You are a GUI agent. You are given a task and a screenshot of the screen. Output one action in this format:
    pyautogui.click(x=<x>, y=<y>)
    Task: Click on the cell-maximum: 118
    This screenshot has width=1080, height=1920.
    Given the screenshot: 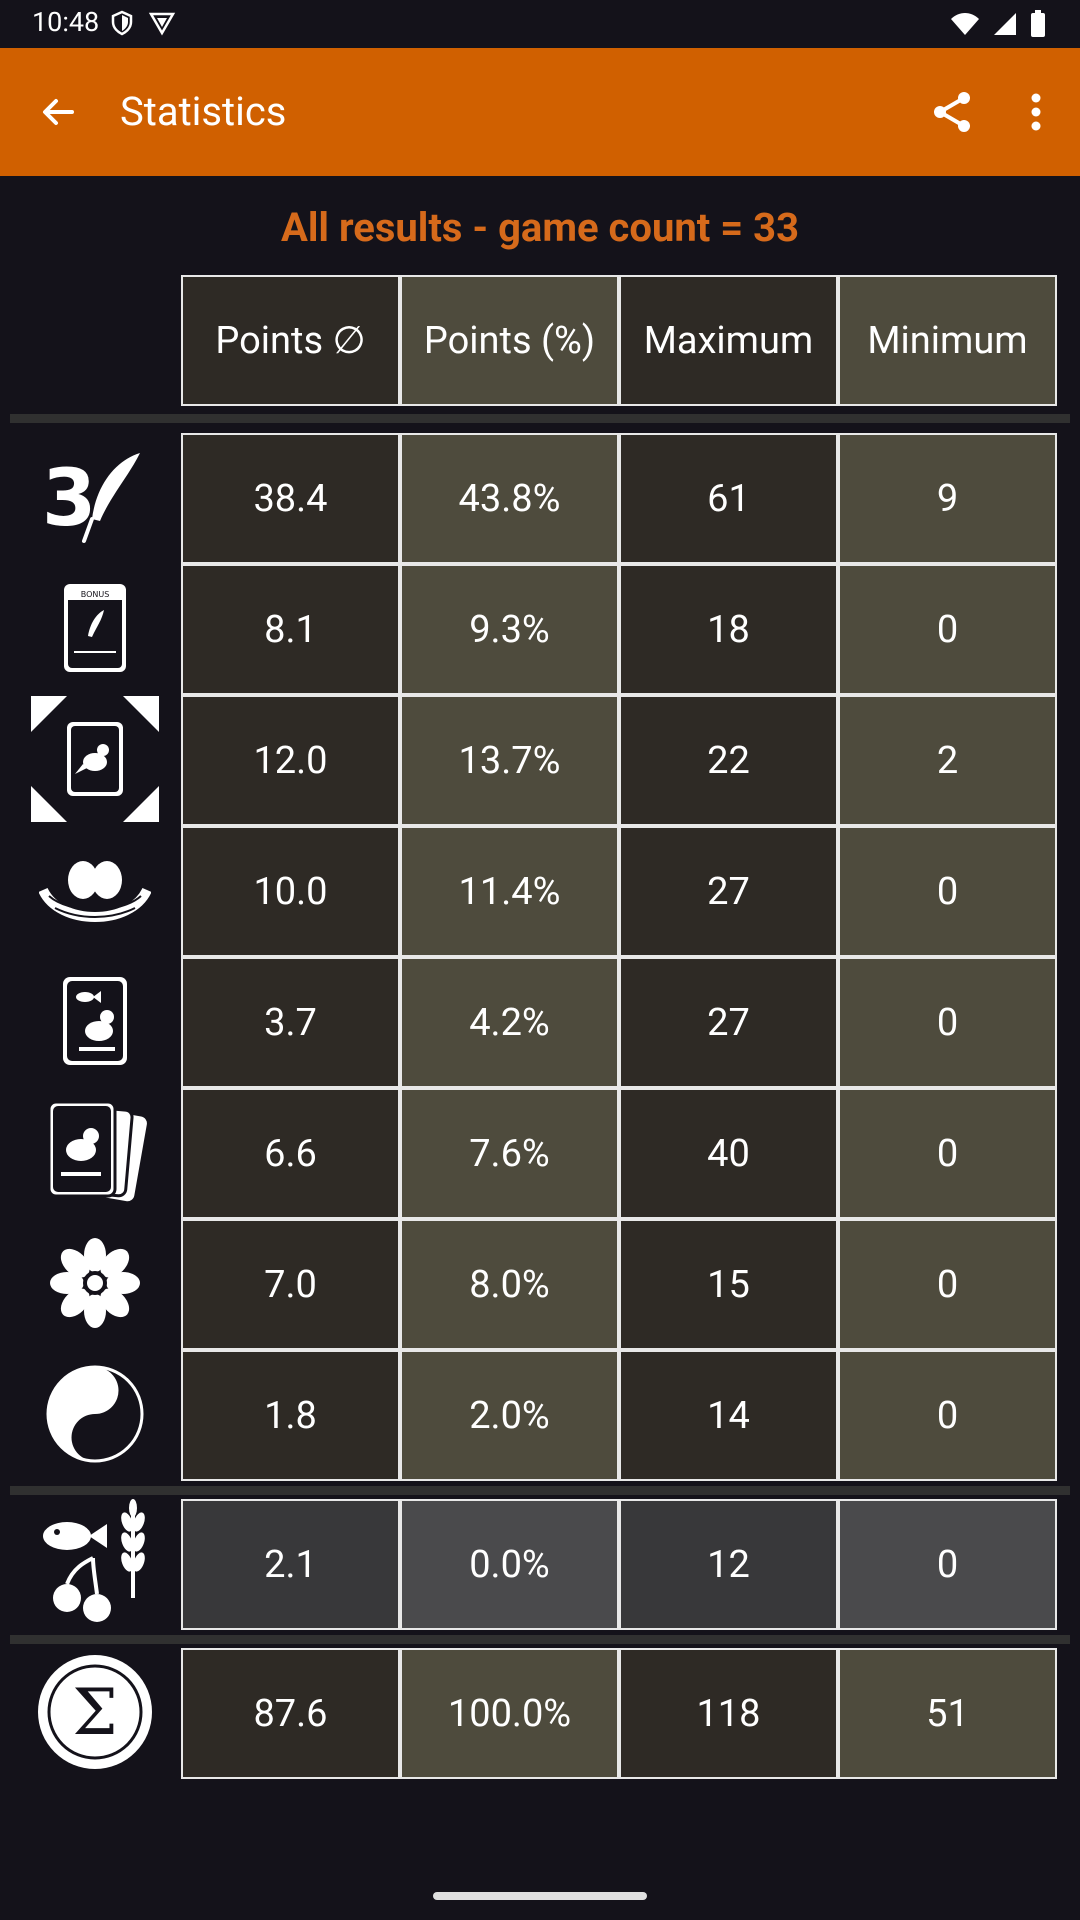 What is the action you would take?
    pyautogui.click(x=728, y=1713)
    